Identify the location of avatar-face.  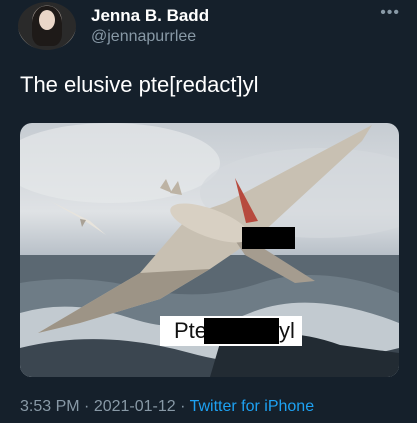
(47, 20).